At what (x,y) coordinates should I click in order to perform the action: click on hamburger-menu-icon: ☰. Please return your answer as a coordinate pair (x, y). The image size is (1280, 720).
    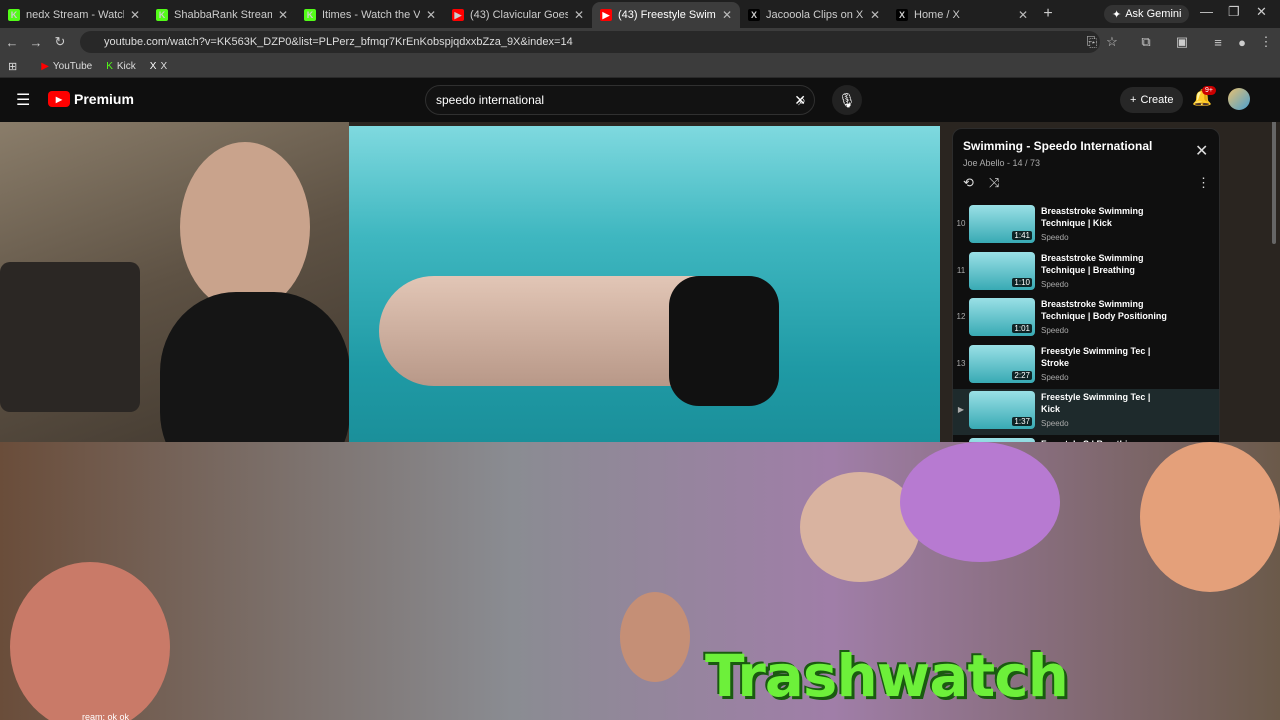
    Looking at the image, I should click on (23, 100).